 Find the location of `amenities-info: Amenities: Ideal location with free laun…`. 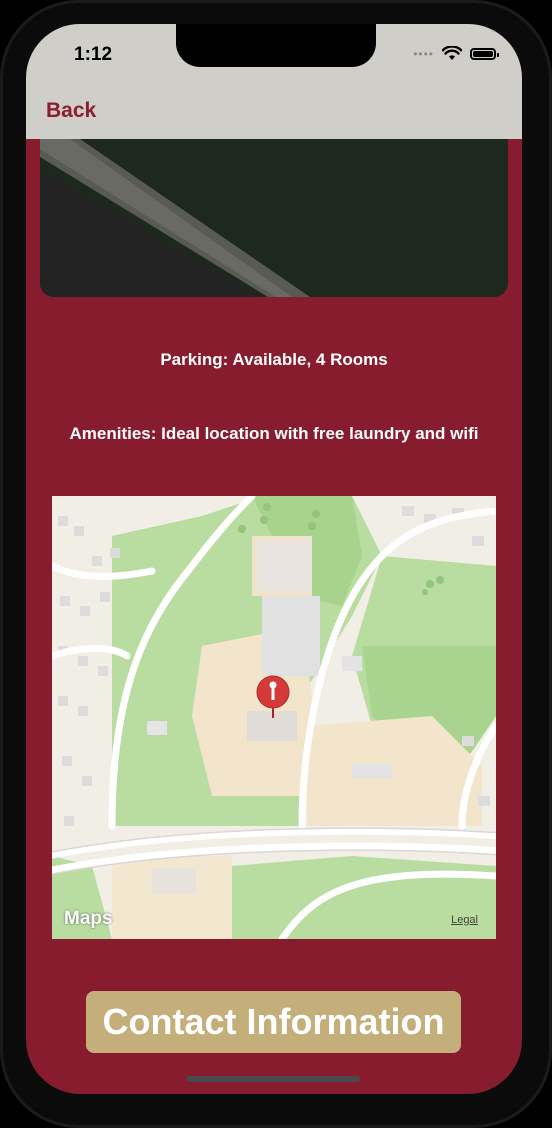

amenities-info: Amenities: Ideal location with free laun… is located at coordinates (274, 433).